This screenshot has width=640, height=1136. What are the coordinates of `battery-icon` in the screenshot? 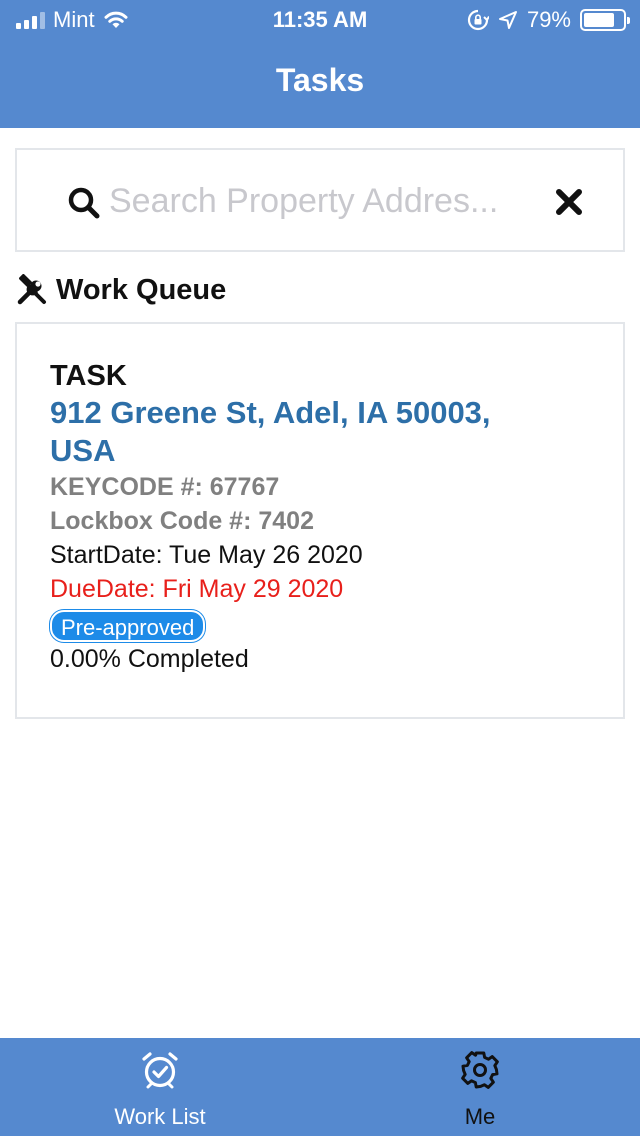 It's located at (605, 20).